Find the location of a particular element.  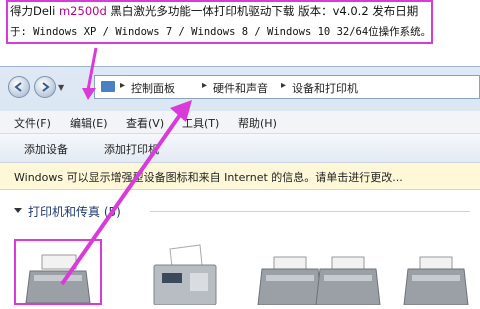

address-bar: ▸ 控制面板 ▸ 硬件和声音 ▸ 设备和打印机 is located at coordinates (287, 87).